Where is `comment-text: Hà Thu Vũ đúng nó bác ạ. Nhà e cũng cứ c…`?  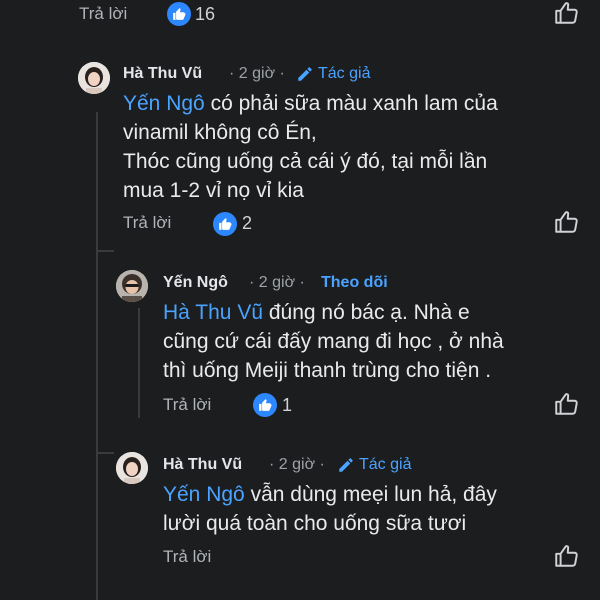
comment-text: Hà Thu Vũ đúng nó bác ạ. Nhà e cũng cứ c… is located at coordinates (373, 341).